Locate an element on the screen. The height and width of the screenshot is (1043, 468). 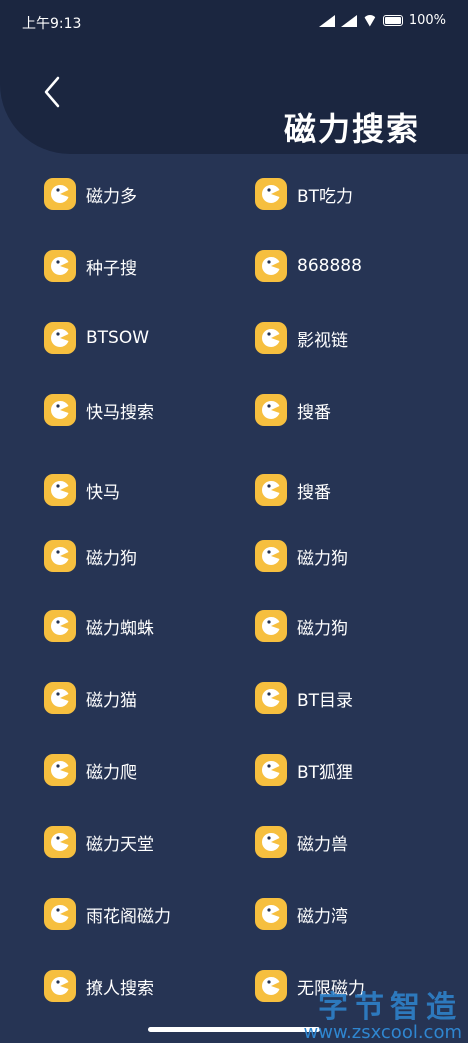
engine-item: 影视链 is located at coordinates (301, 338).